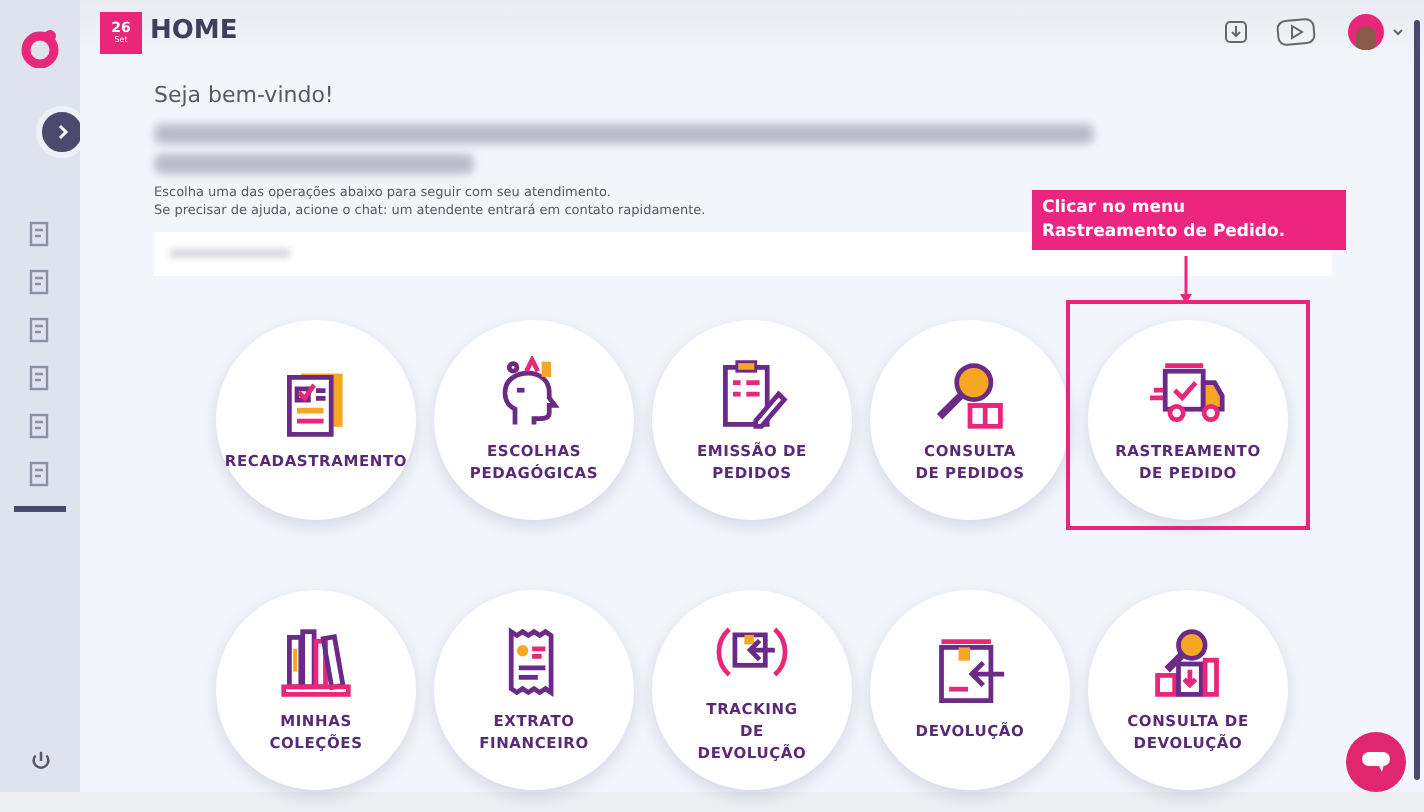  What do you see at coordinates (62, 132) in the screenshot?
I see `chevron-right-icon` at bounding box center [62, 132].